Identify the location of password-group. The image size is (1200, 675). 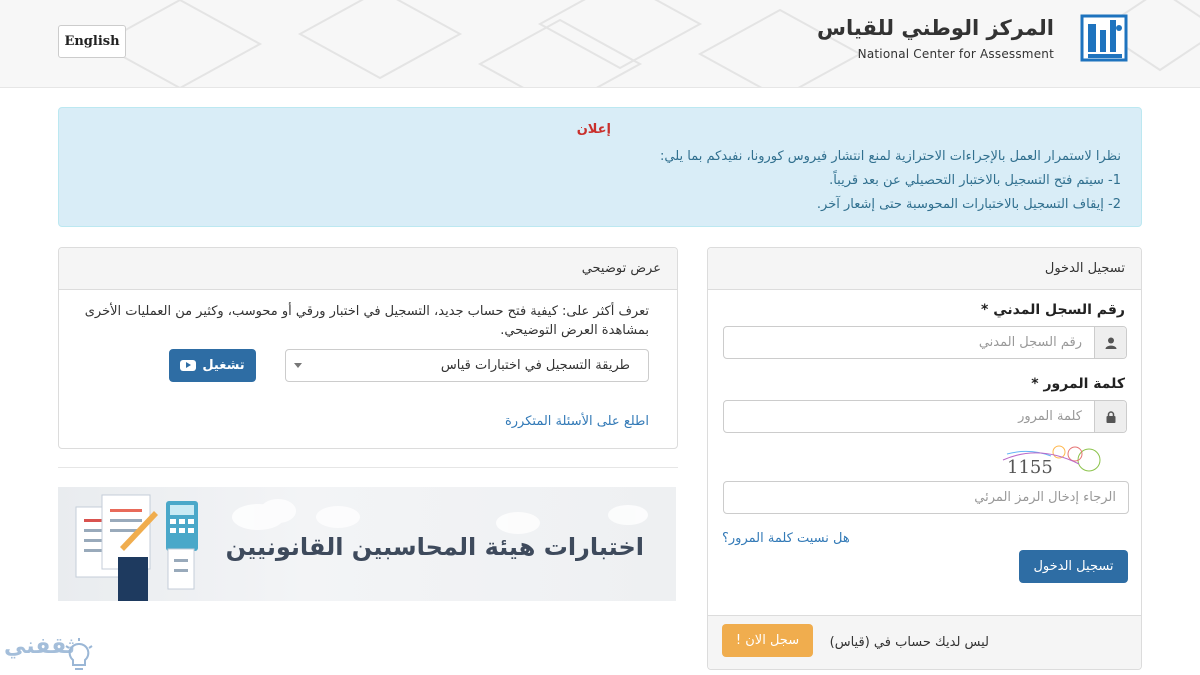
(925, 416).